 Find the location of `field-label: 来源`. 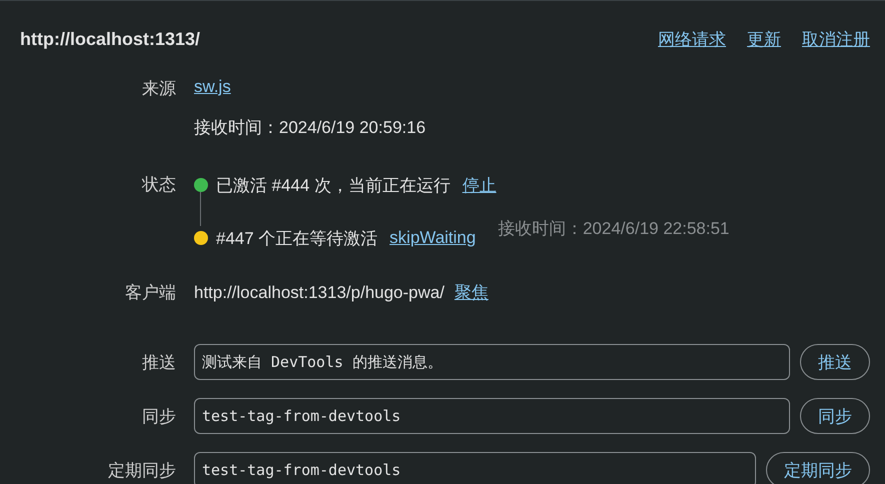

field-label: 来源 is located at coordinates (159, 89).